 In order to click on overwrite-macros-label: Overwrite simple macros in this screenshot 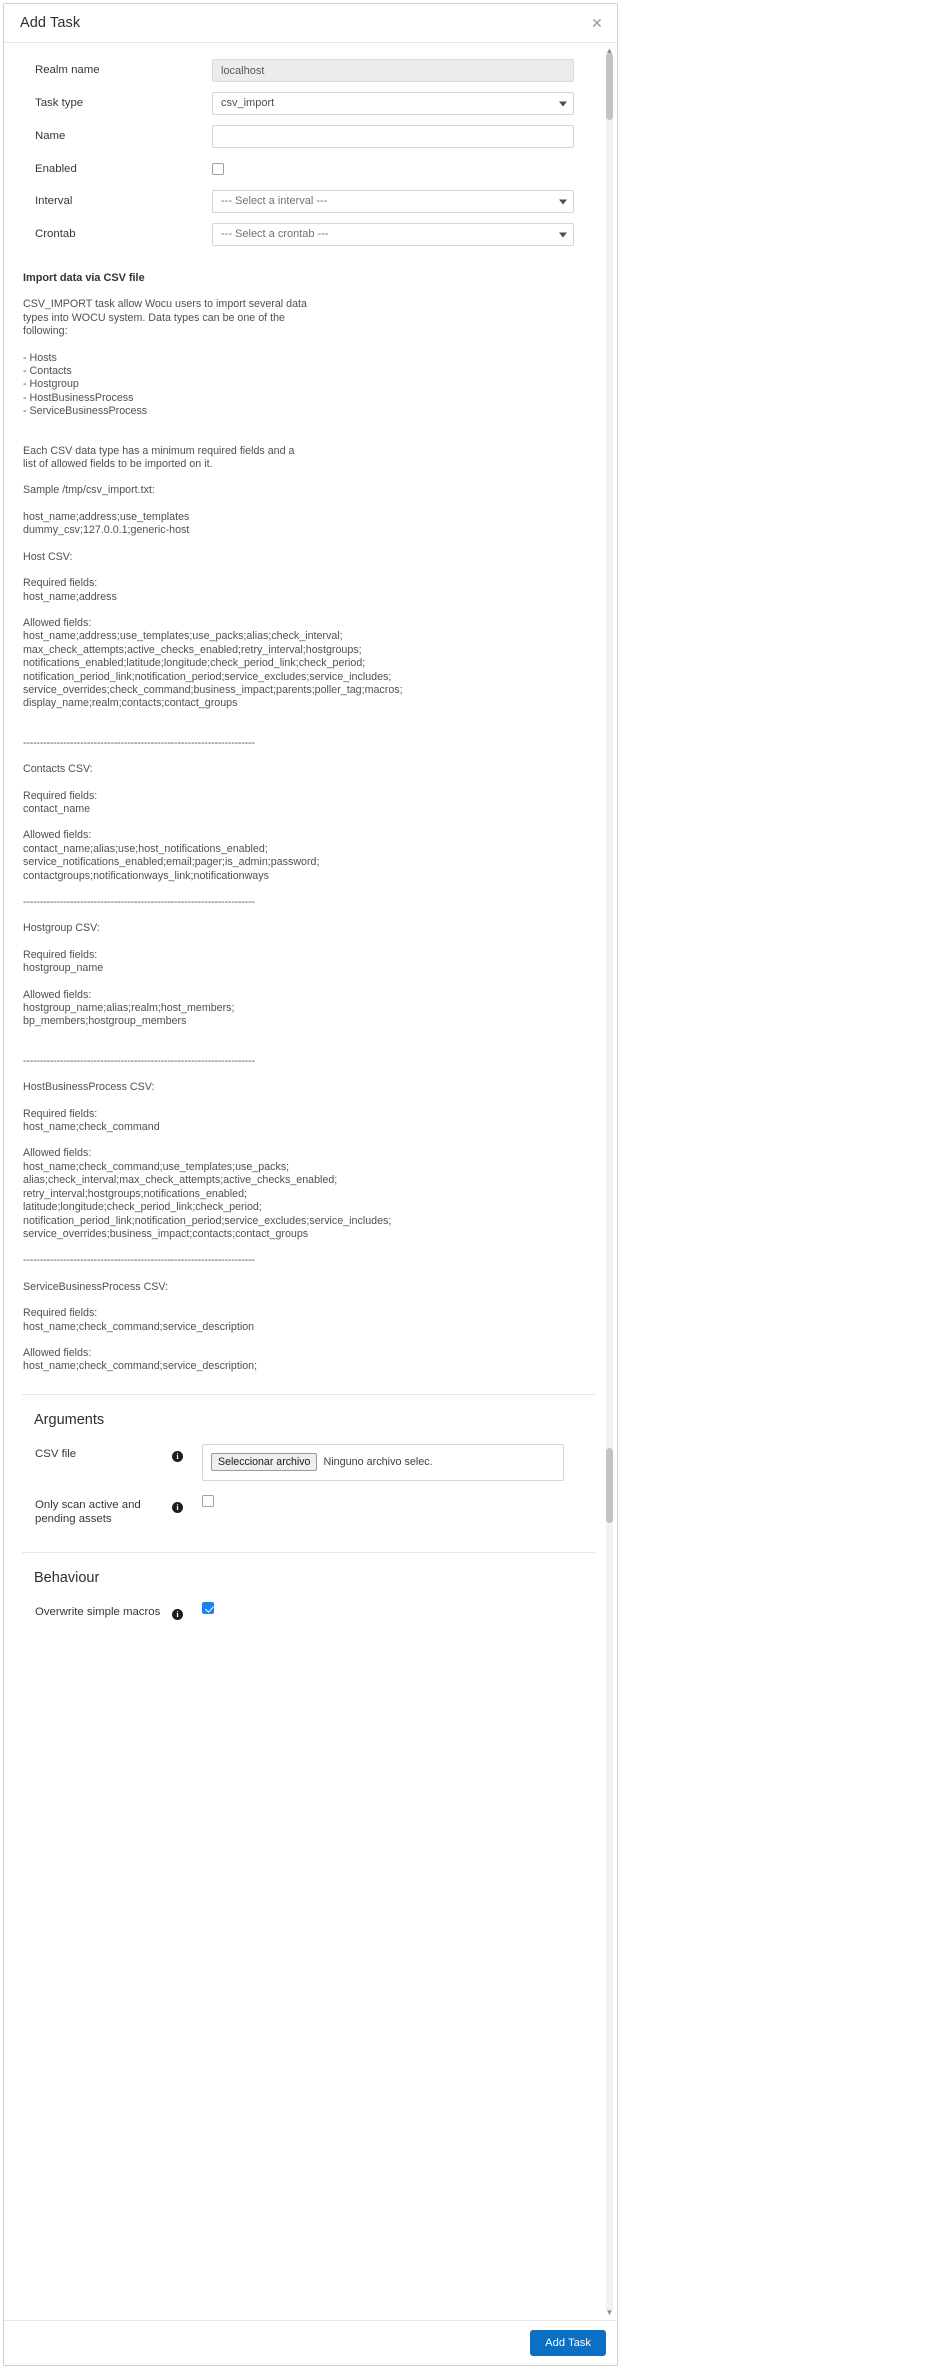, I will do `click(98, 1611)`.